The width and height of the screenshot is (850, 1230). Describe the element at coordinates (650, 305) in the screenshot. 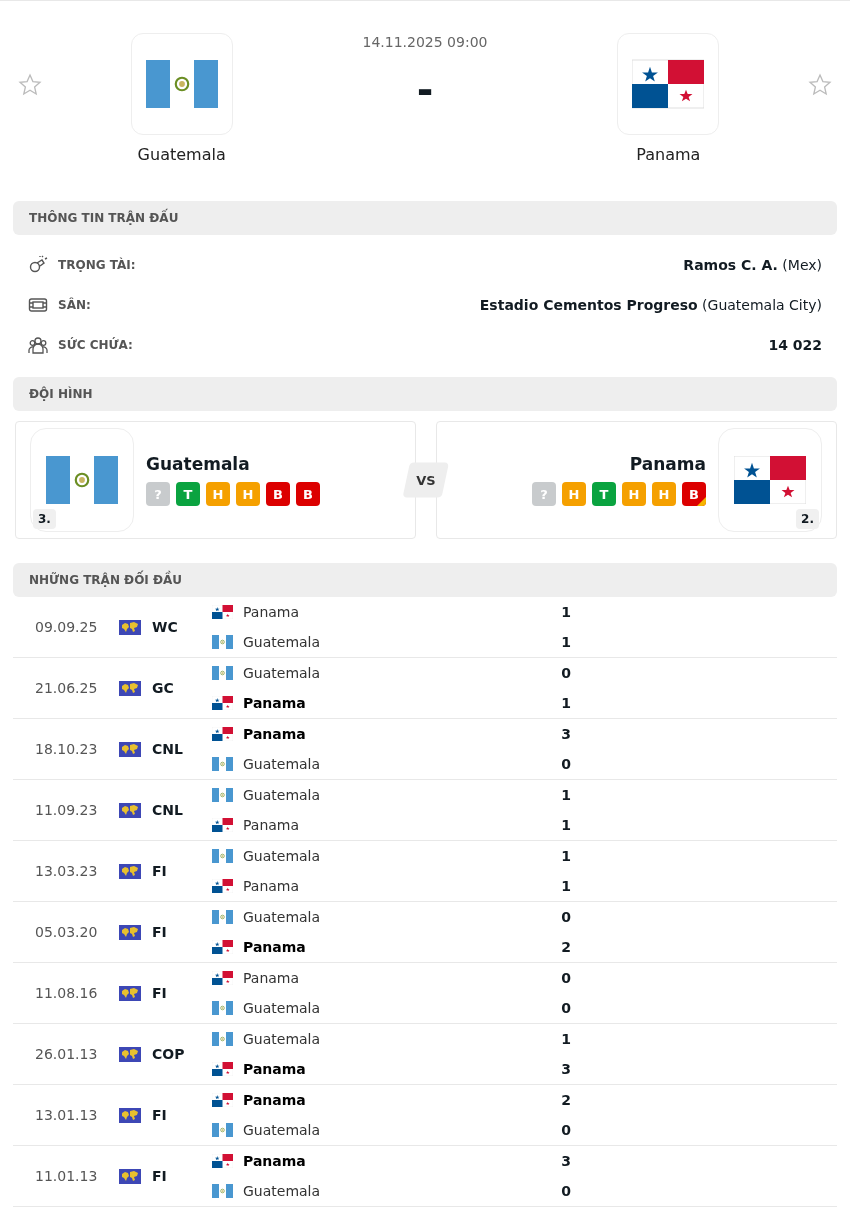

I see `info-value: Estadio Cementos Progreso (Guatemala City)` at that location.